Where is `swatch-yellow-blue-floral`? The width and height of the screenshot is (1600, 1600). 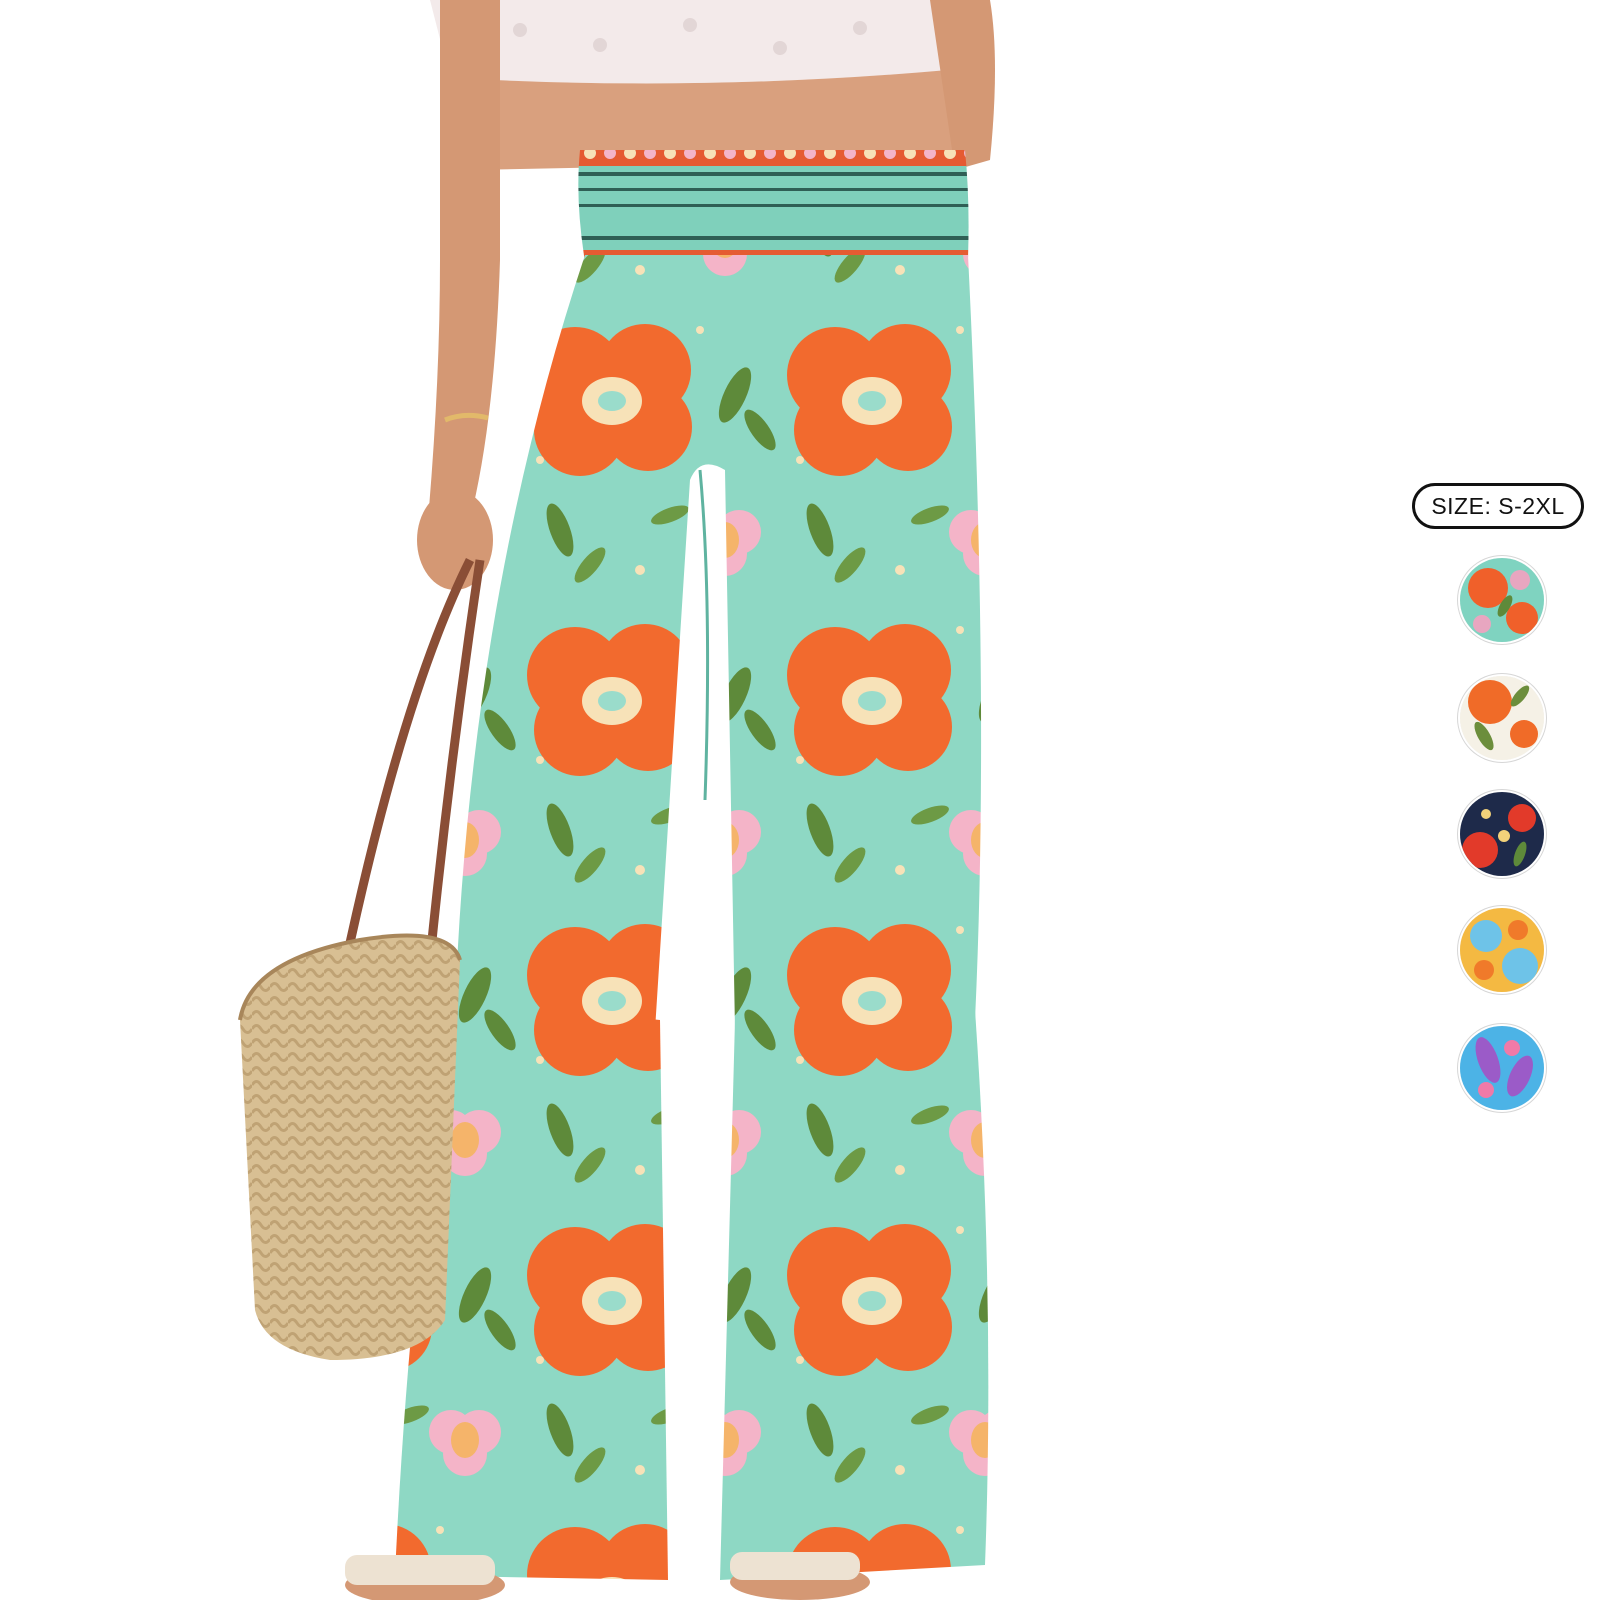
swatch-yellow-blue-floral is located at coordinates (1502, 950).